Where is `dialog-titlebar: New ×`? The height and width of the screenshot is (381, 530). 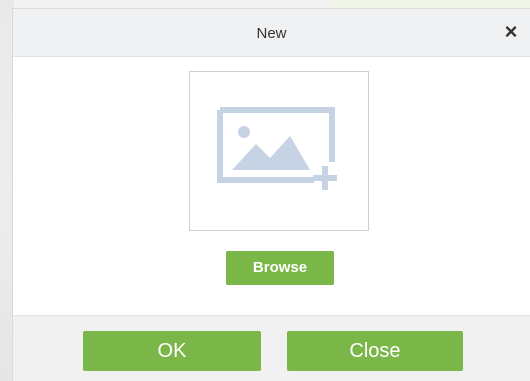 dialog-titlebar: New × is located at coordinates (271, 33).